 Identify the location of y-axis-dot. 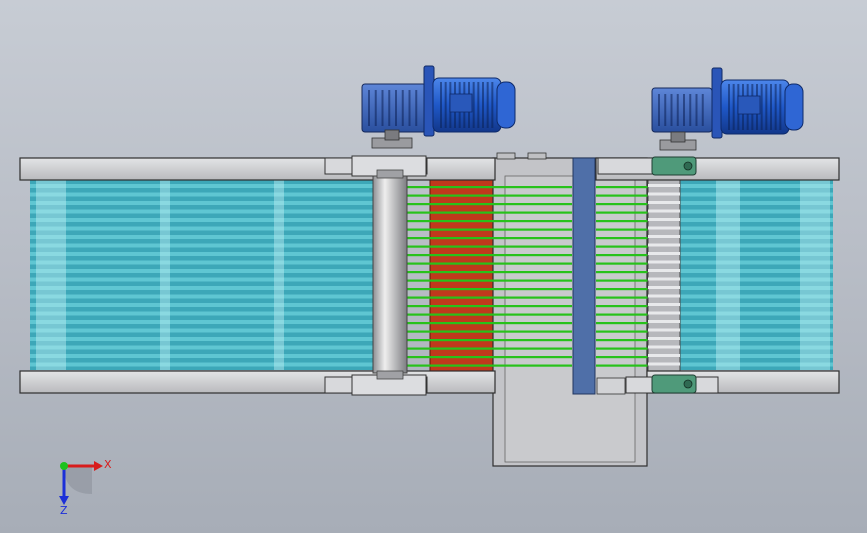
(64, 466).